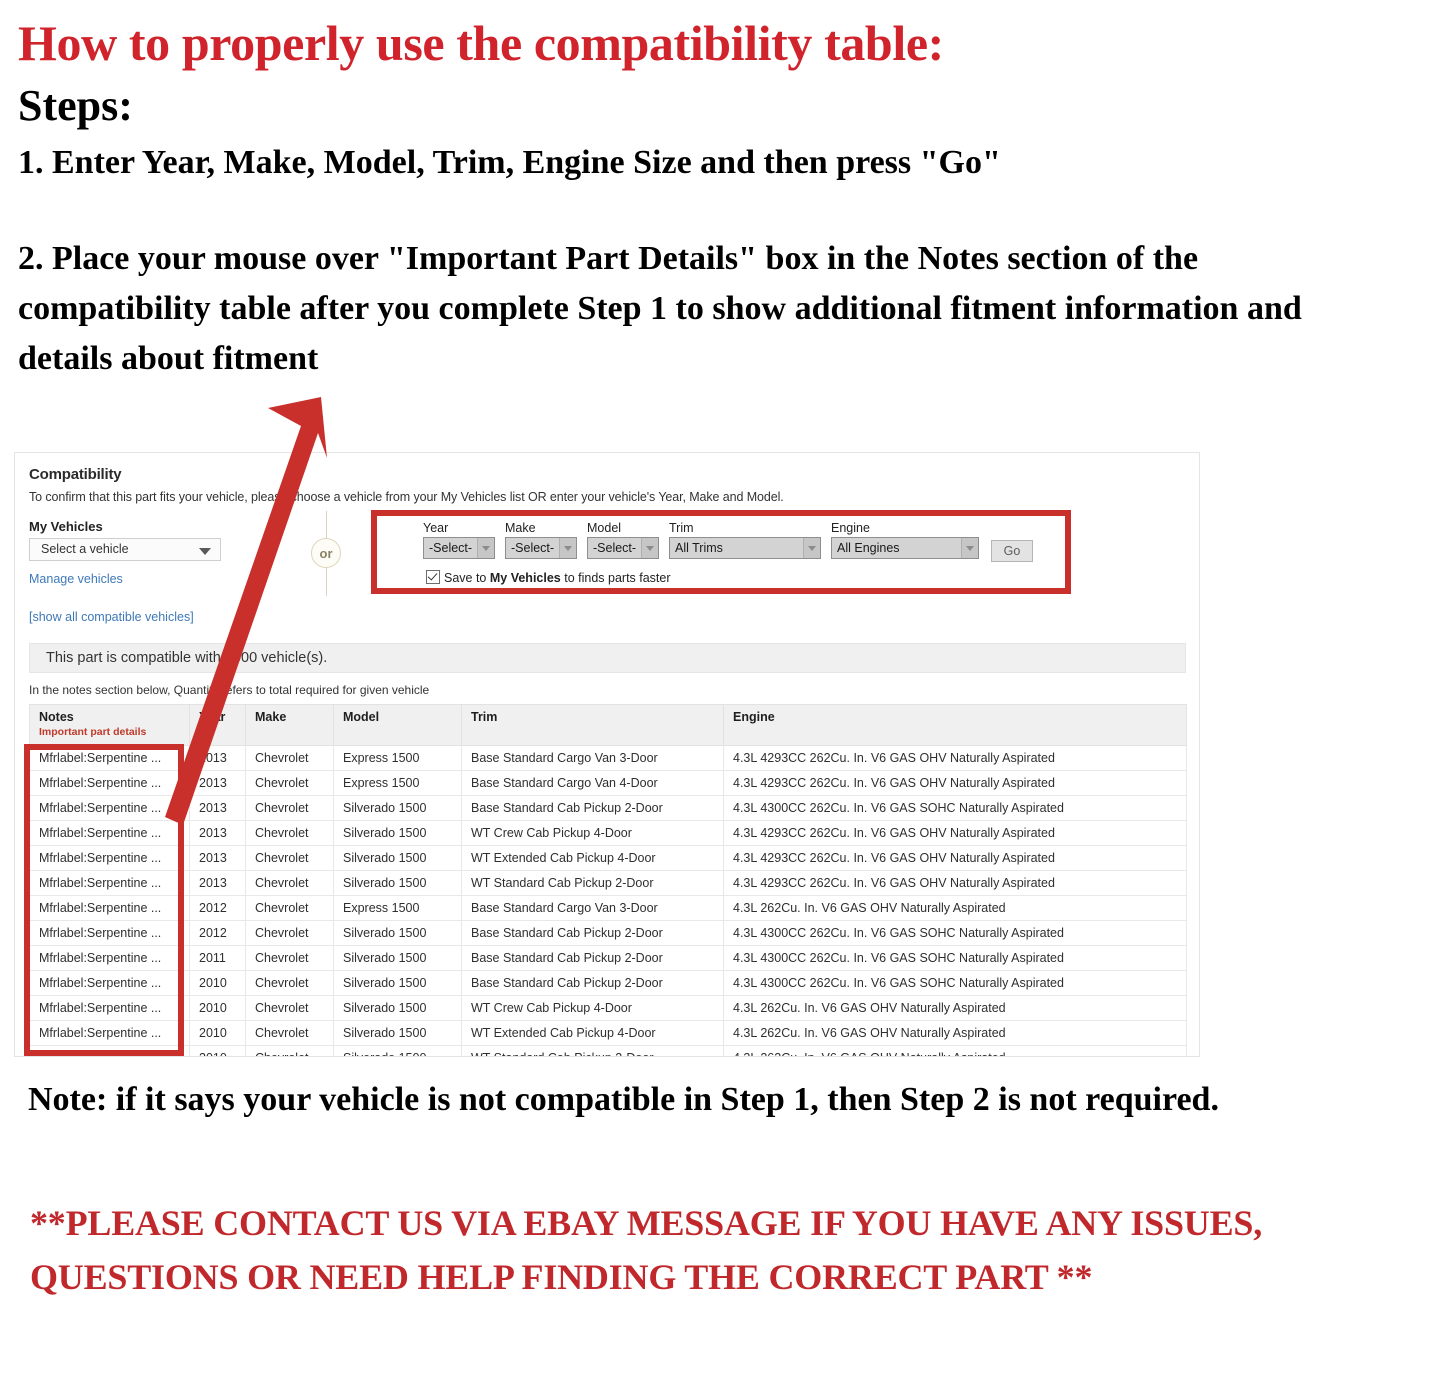 This screenshot has height=1393, width=1445. What do you see at coordinates (433, 577) in the screenshot?
I see `save-to-my-vehicles-checkbox` at bounding box center [433, 577].